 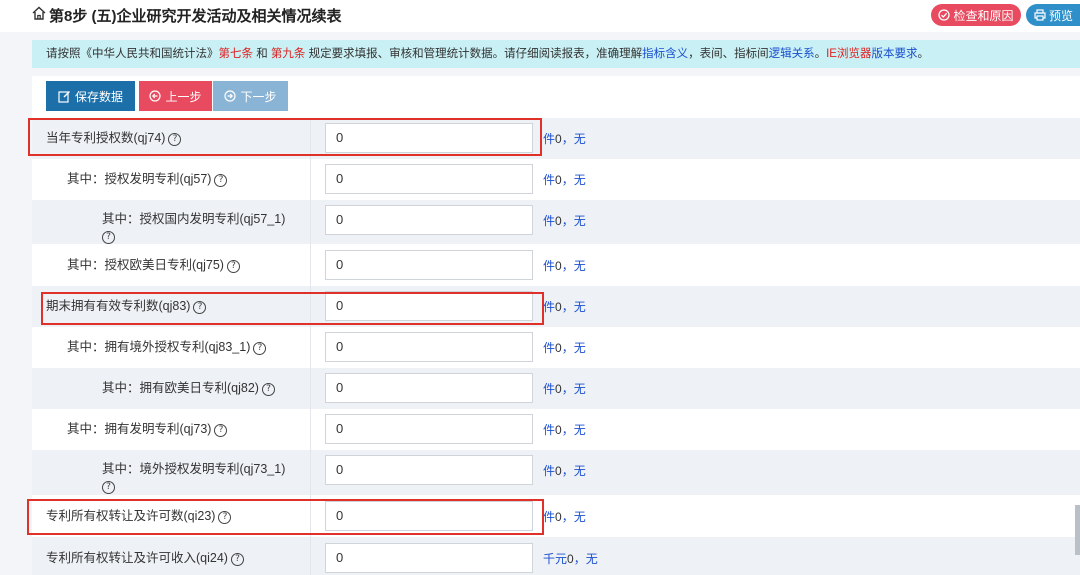 I want to click on field-label: 期末拥有有效专利数(qj83)?, so click(x=126, y=306).